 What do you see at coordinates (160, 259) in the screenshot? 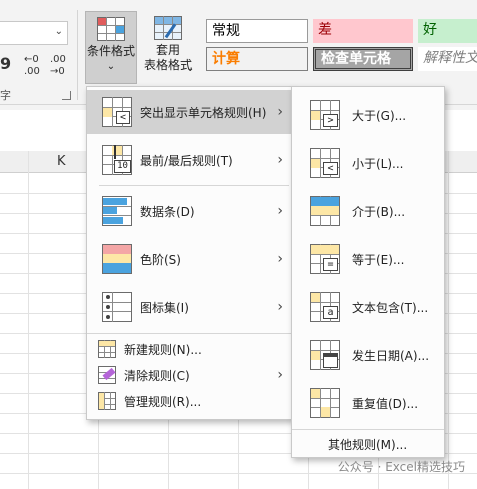
I see `menu-item-label: 色阶(S)` at bounding box center [160, 259].